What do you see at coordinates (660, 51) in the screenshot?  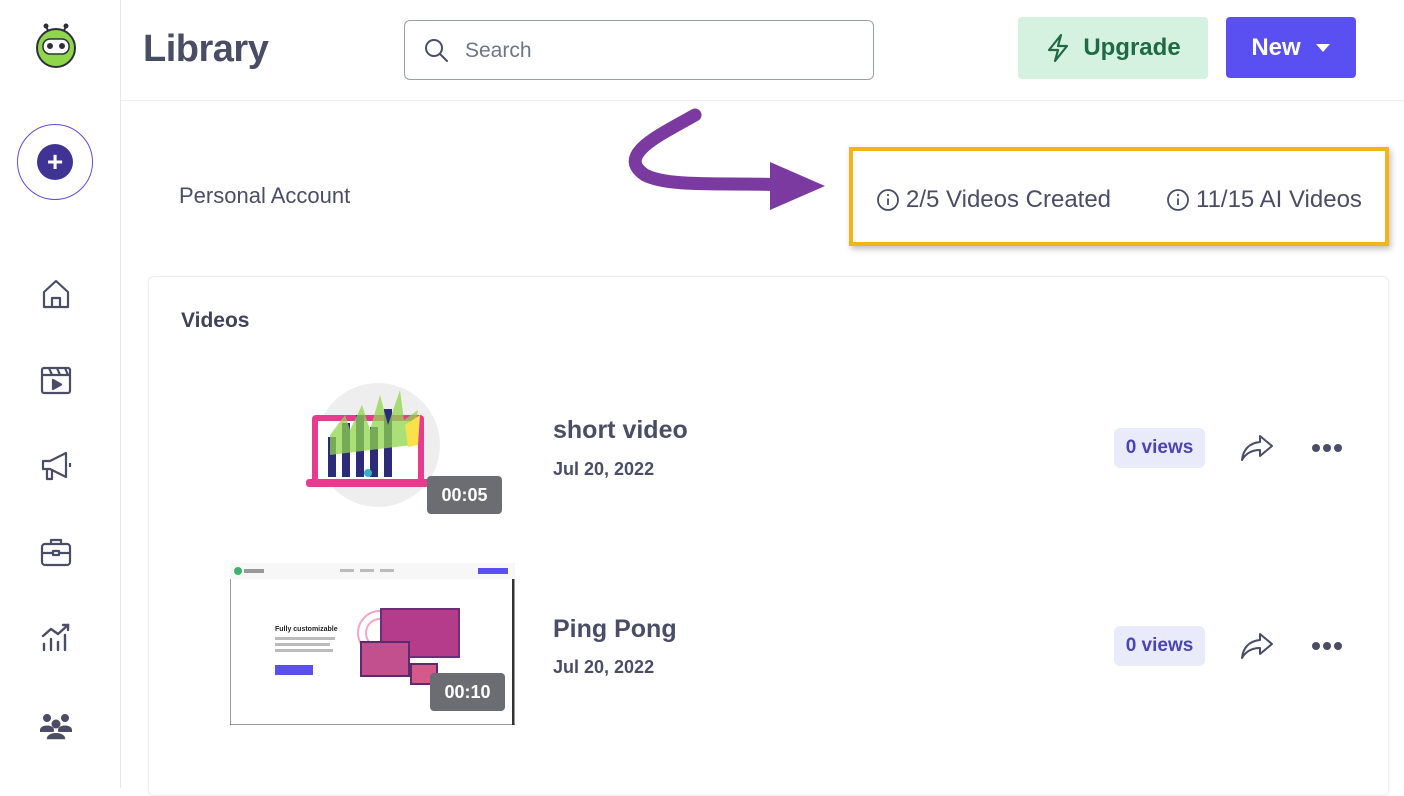 I see `search-input` at bounding box center [660, 51].